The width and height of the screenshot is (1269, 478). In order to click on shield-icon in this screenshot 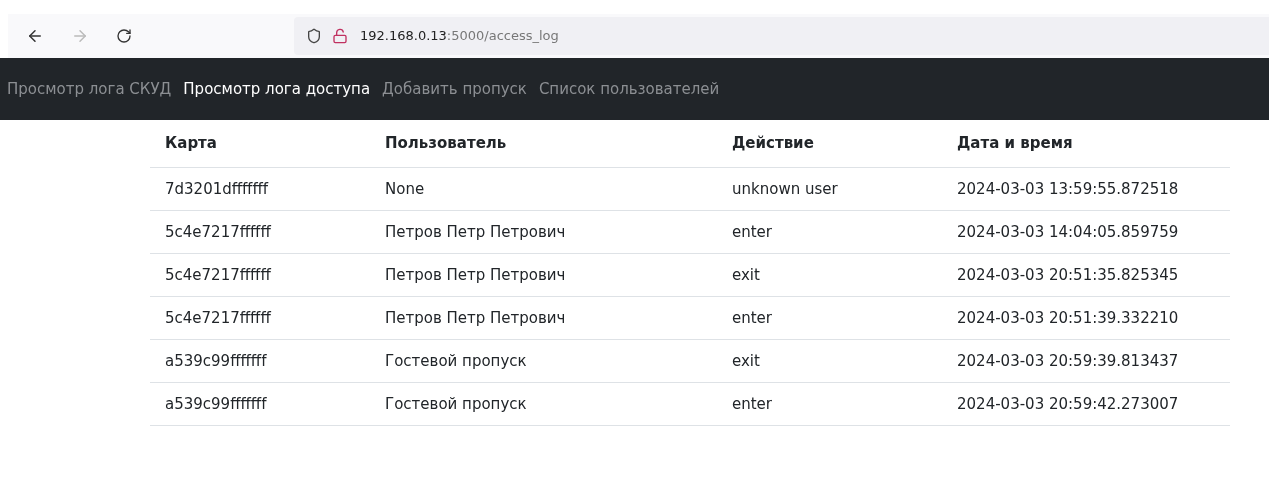, I will do `click(314, 36)`.